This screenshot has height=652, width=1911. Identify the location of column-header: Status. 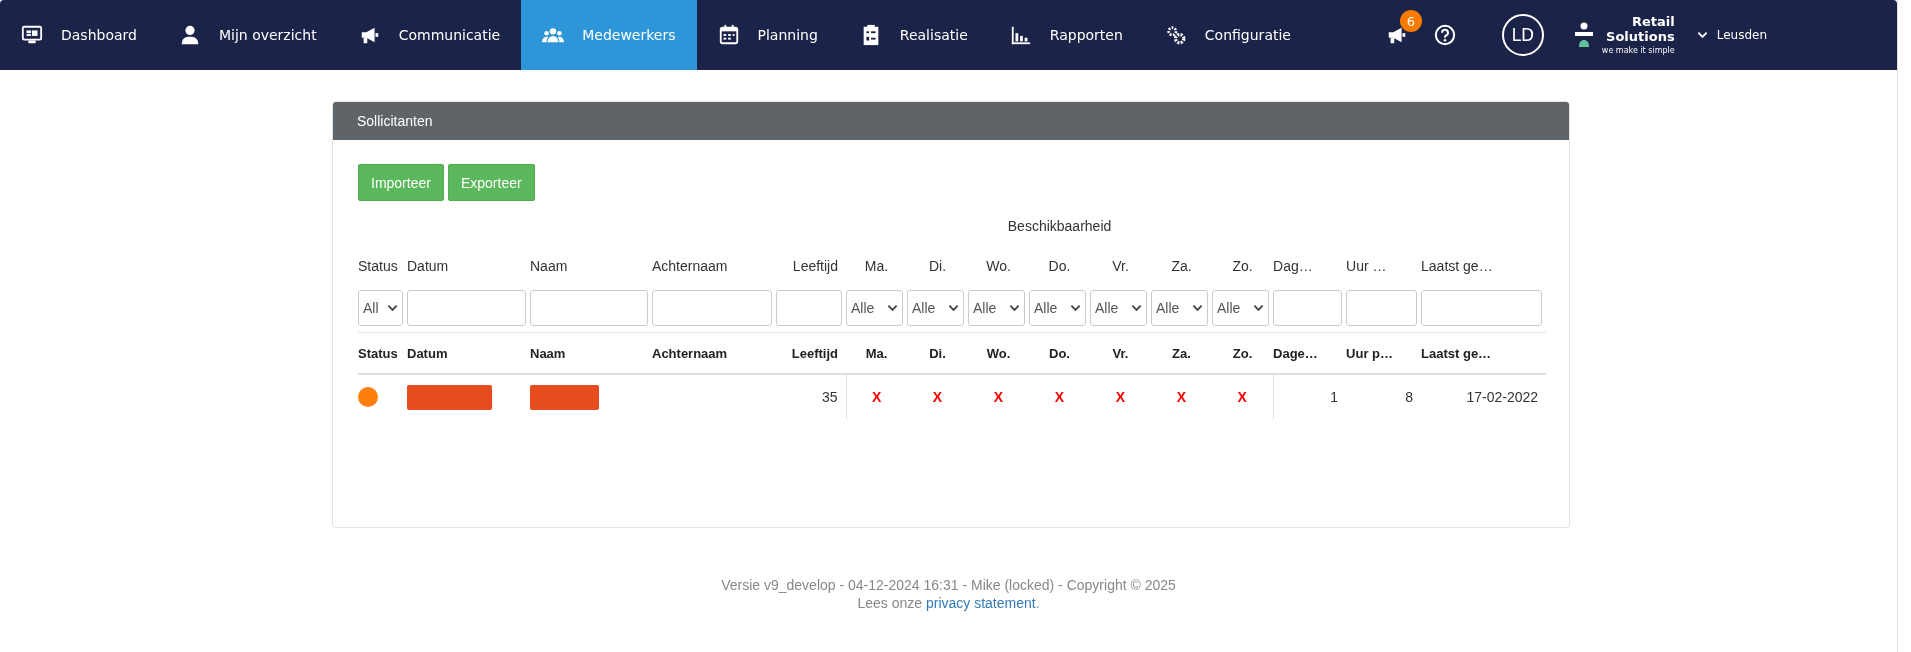
(378, 353).